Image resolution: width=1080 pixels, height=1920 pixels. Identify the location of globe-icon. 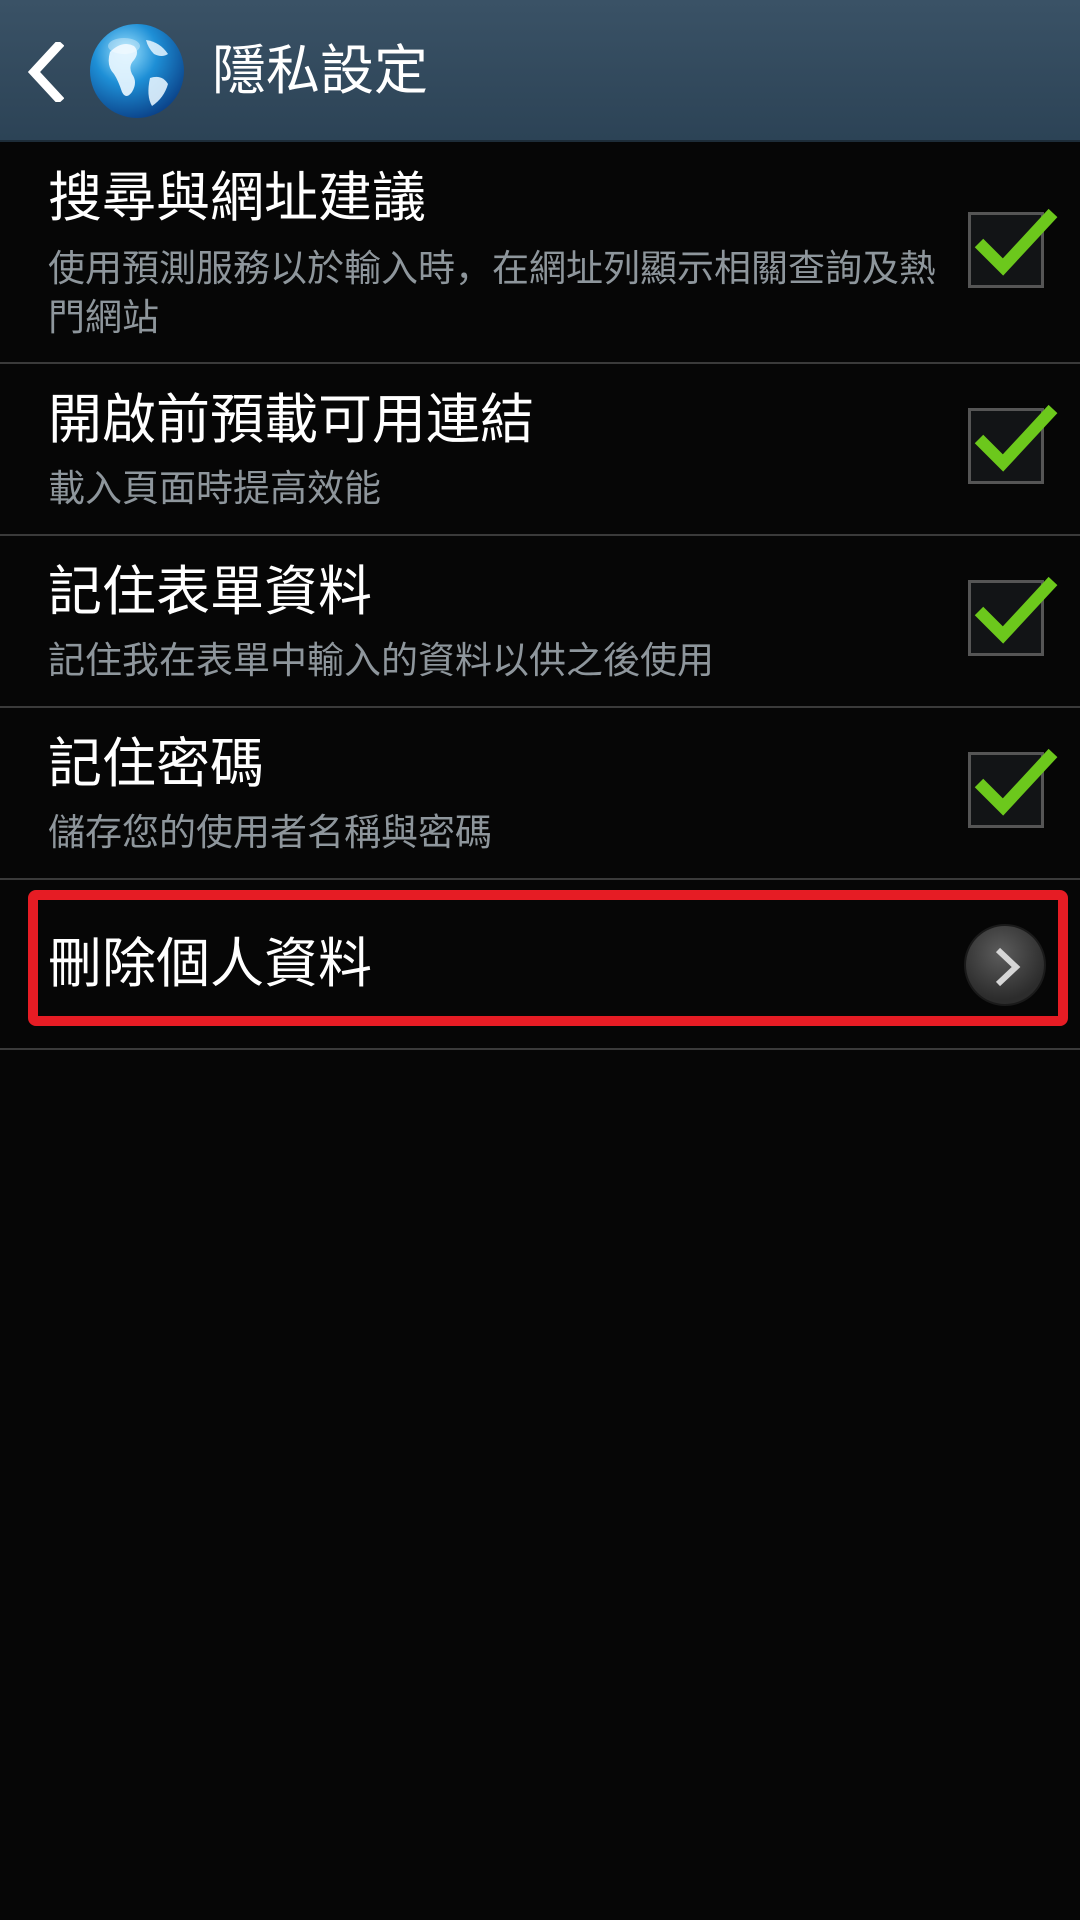
(137, 71).